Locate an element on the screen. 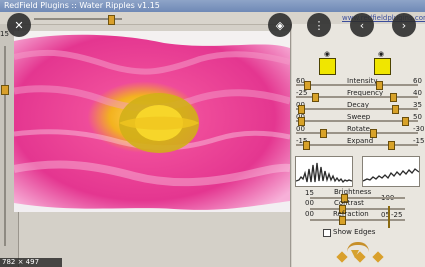 The height and width of the screenshot is (267, 425). expand-track is located at coordinates (357, 145).